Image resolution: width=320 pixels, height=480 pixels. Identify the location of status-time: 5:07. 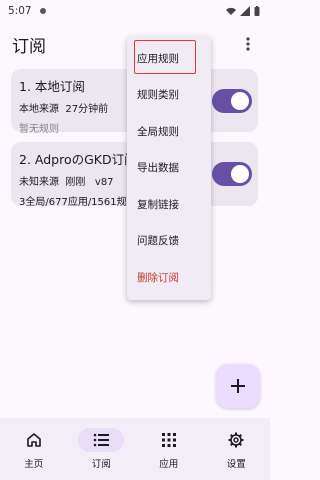
(20, 11).